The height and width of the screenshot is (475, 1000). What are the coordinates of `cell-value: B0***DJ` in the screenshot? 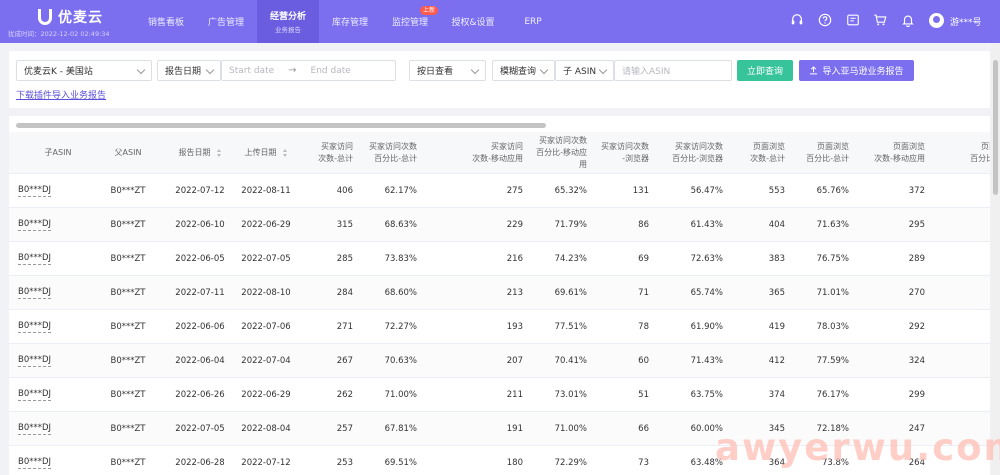 It's located at (35, 327).